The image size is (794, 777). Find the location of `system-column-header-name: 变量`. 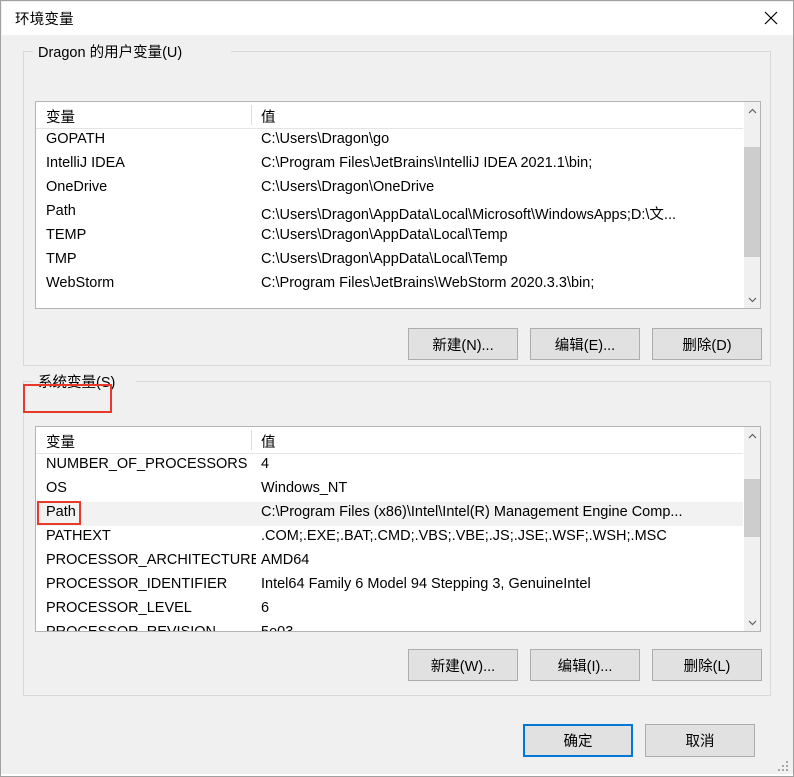

system-column-header-name: 变量 is located at coordinates (60, 441).